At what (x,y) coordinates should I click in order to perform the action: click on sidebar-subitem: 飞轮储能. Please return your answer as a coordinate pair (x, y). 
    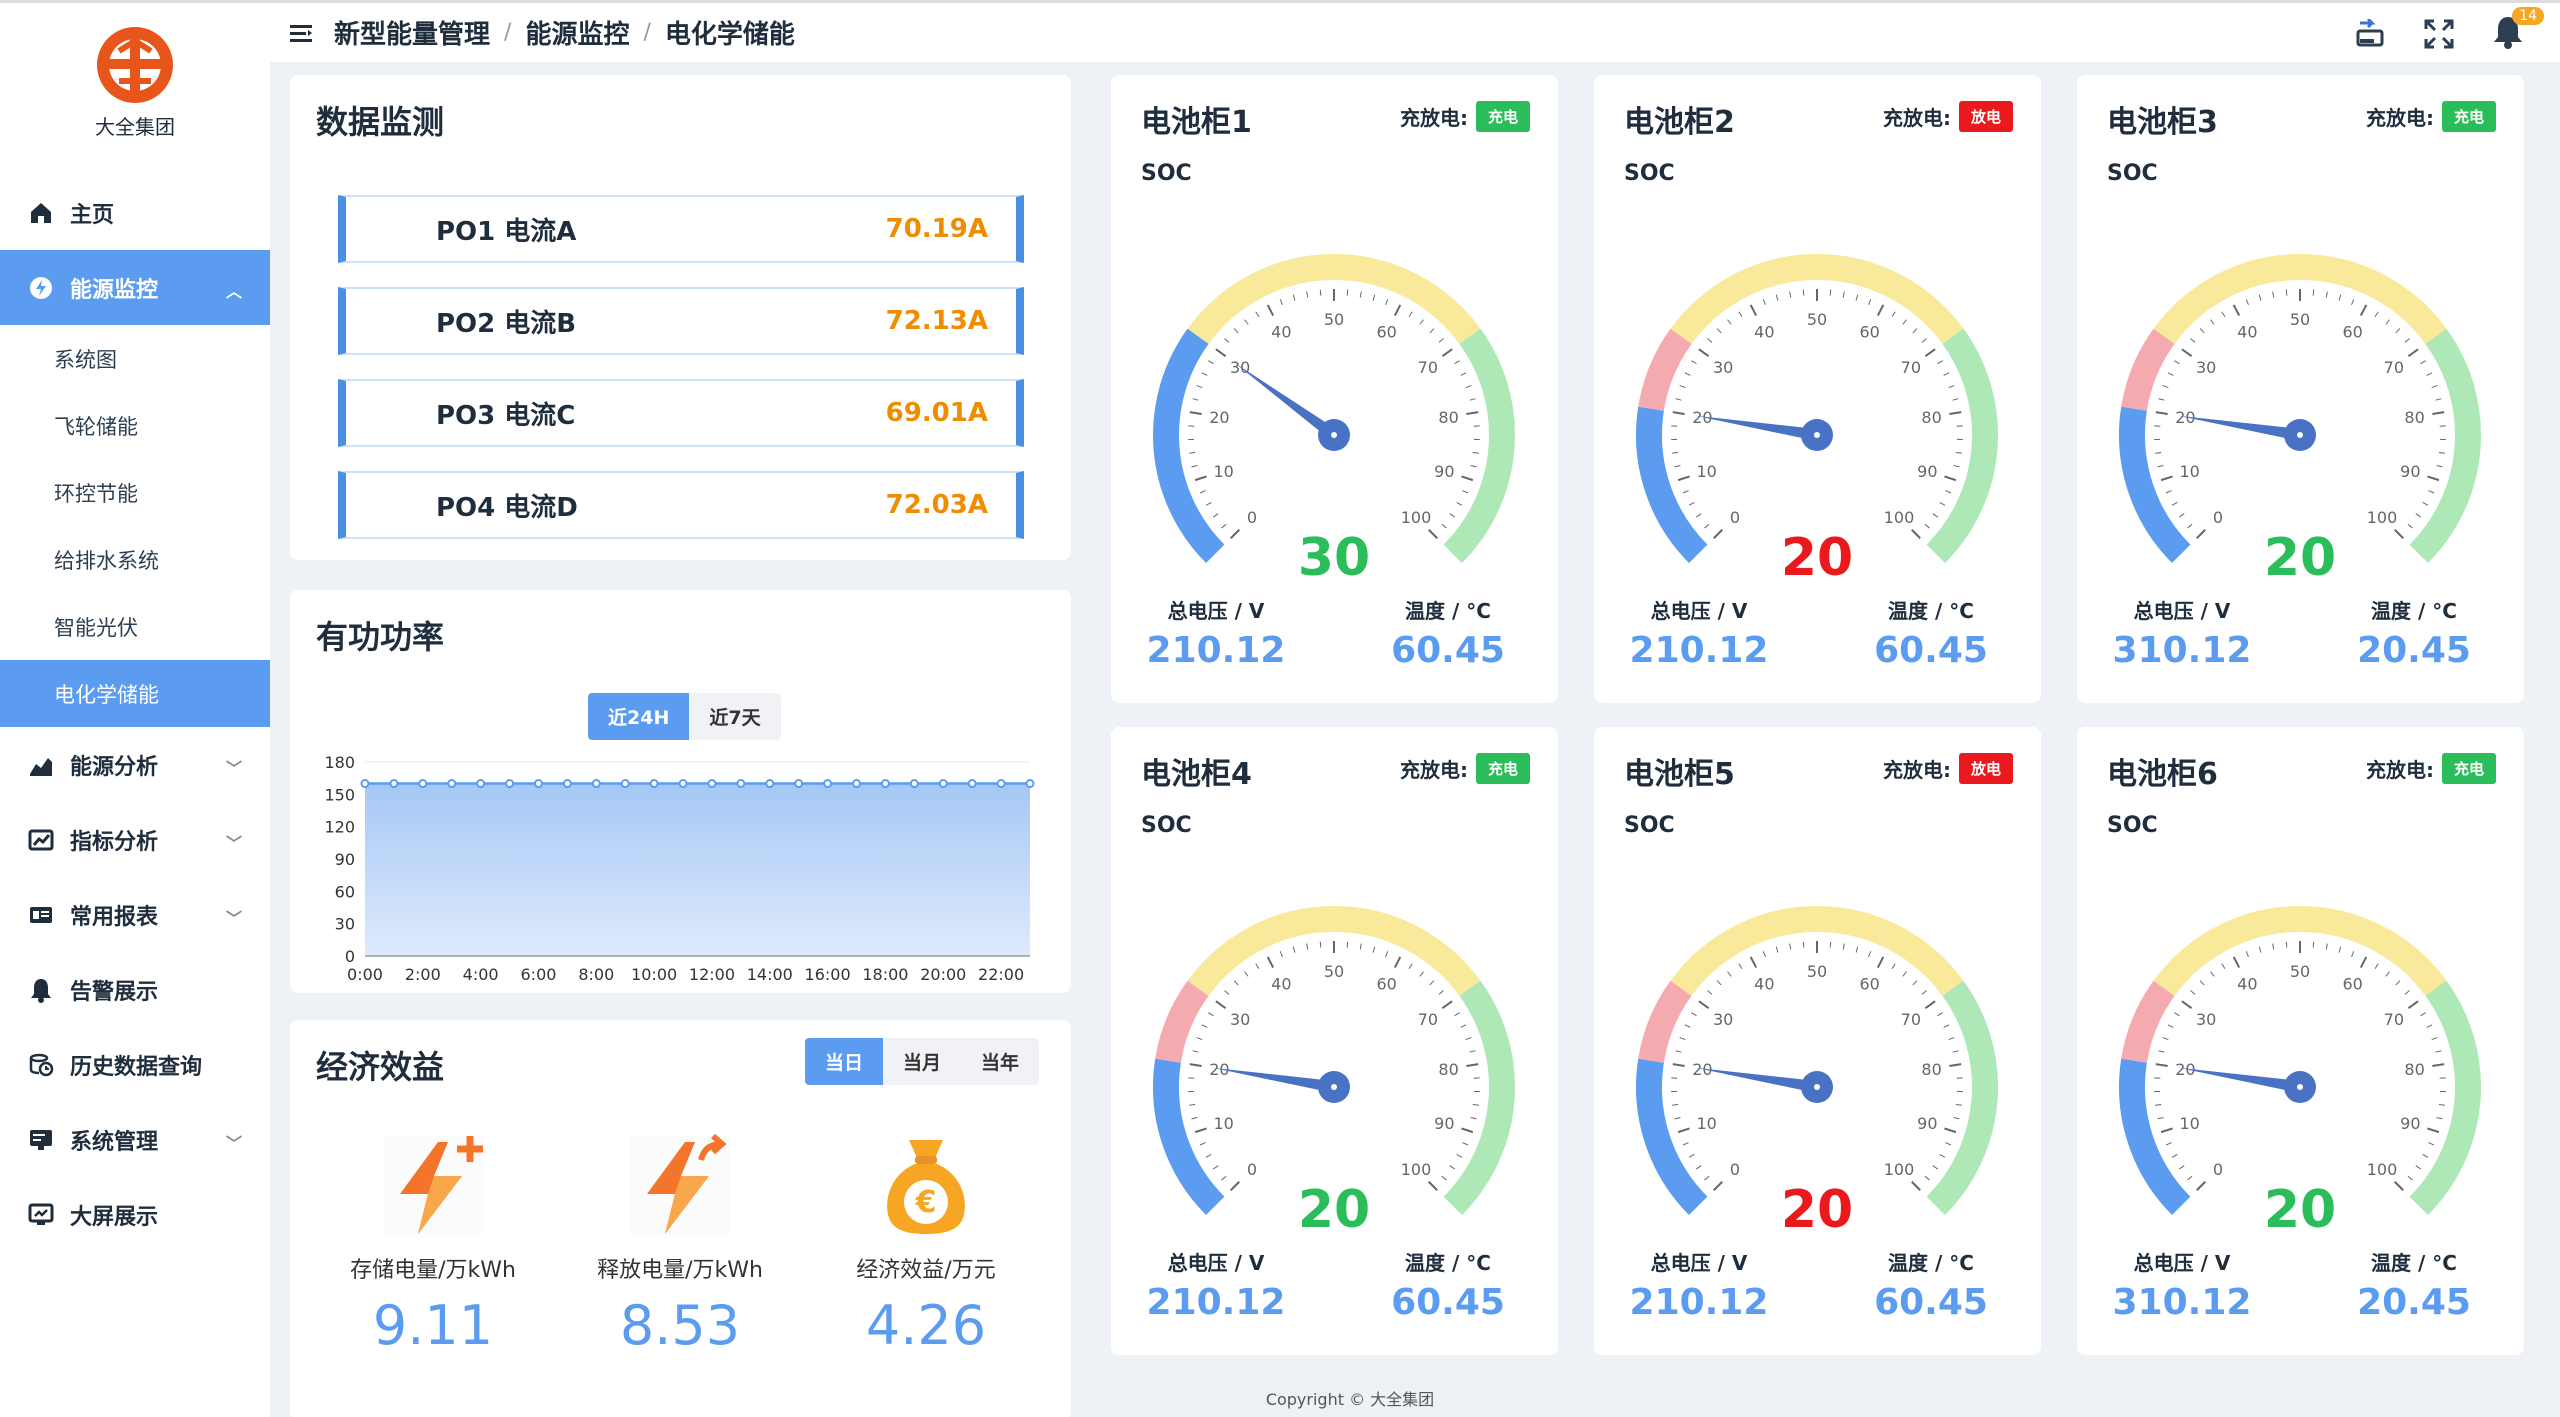
    Looking at the image, I should click on (135, 425).